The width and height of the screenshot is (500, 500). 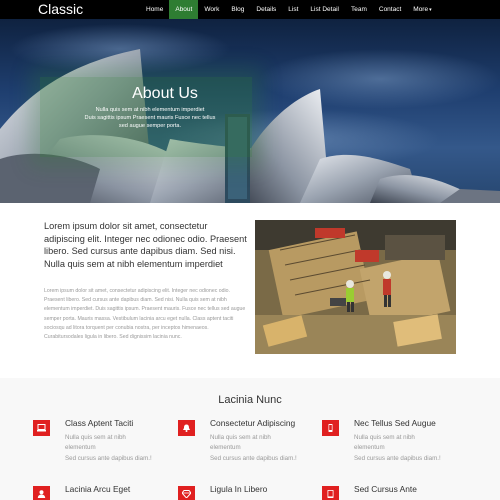 What do you see at coordinates (324, 9) in the screenshot?
I see `nav-item-list-detail: List Detail` at bounding box center [324, 9].